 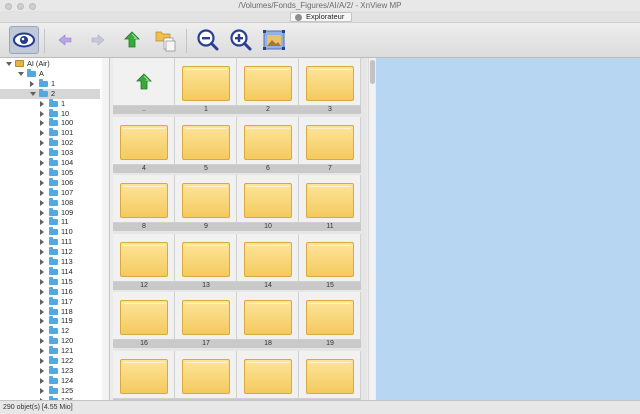 What do you see at coordinates (165, 40) in the screenshot?
I see `copy-to-folder-button` at bounding box center [165, 40].